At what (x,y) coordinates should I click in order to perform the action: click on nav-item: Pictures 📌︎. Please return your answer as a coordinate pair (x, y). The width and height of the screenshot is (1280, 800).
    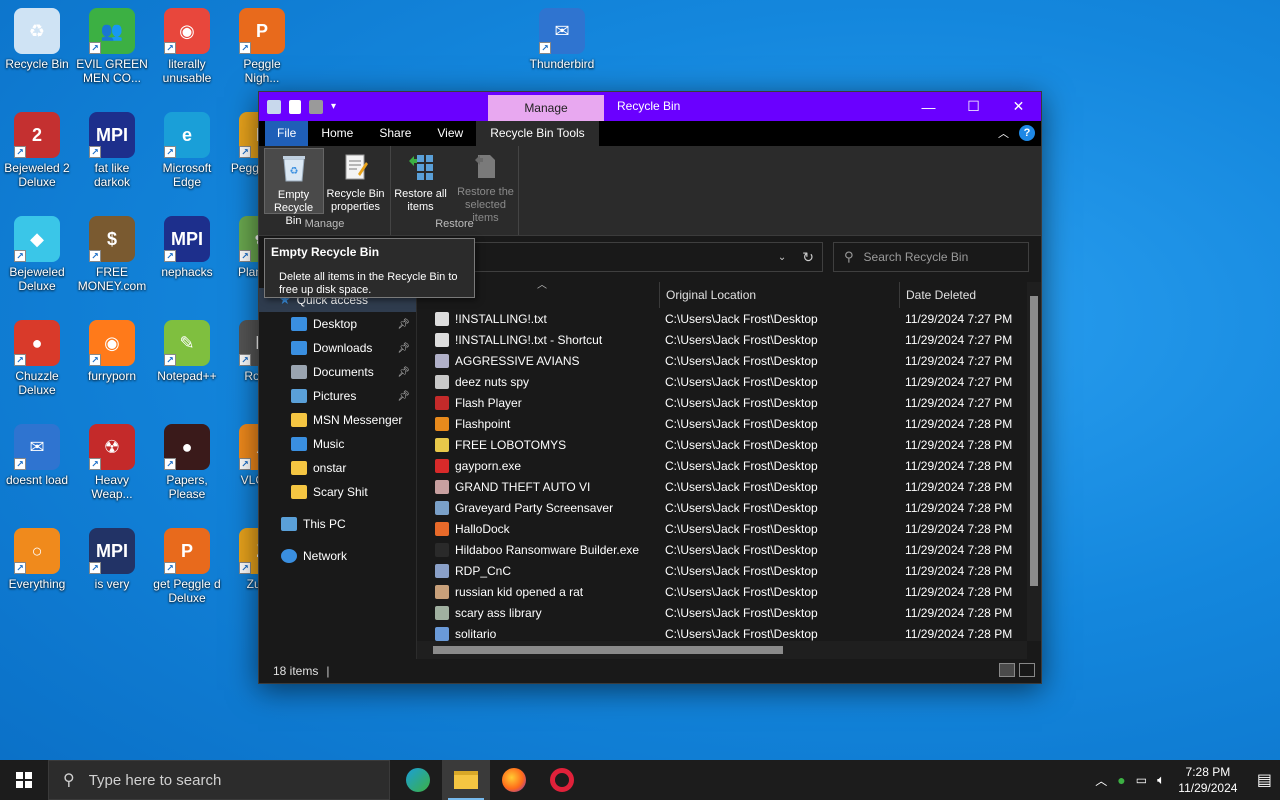
    Looking at the image, I should click on (337, 396).